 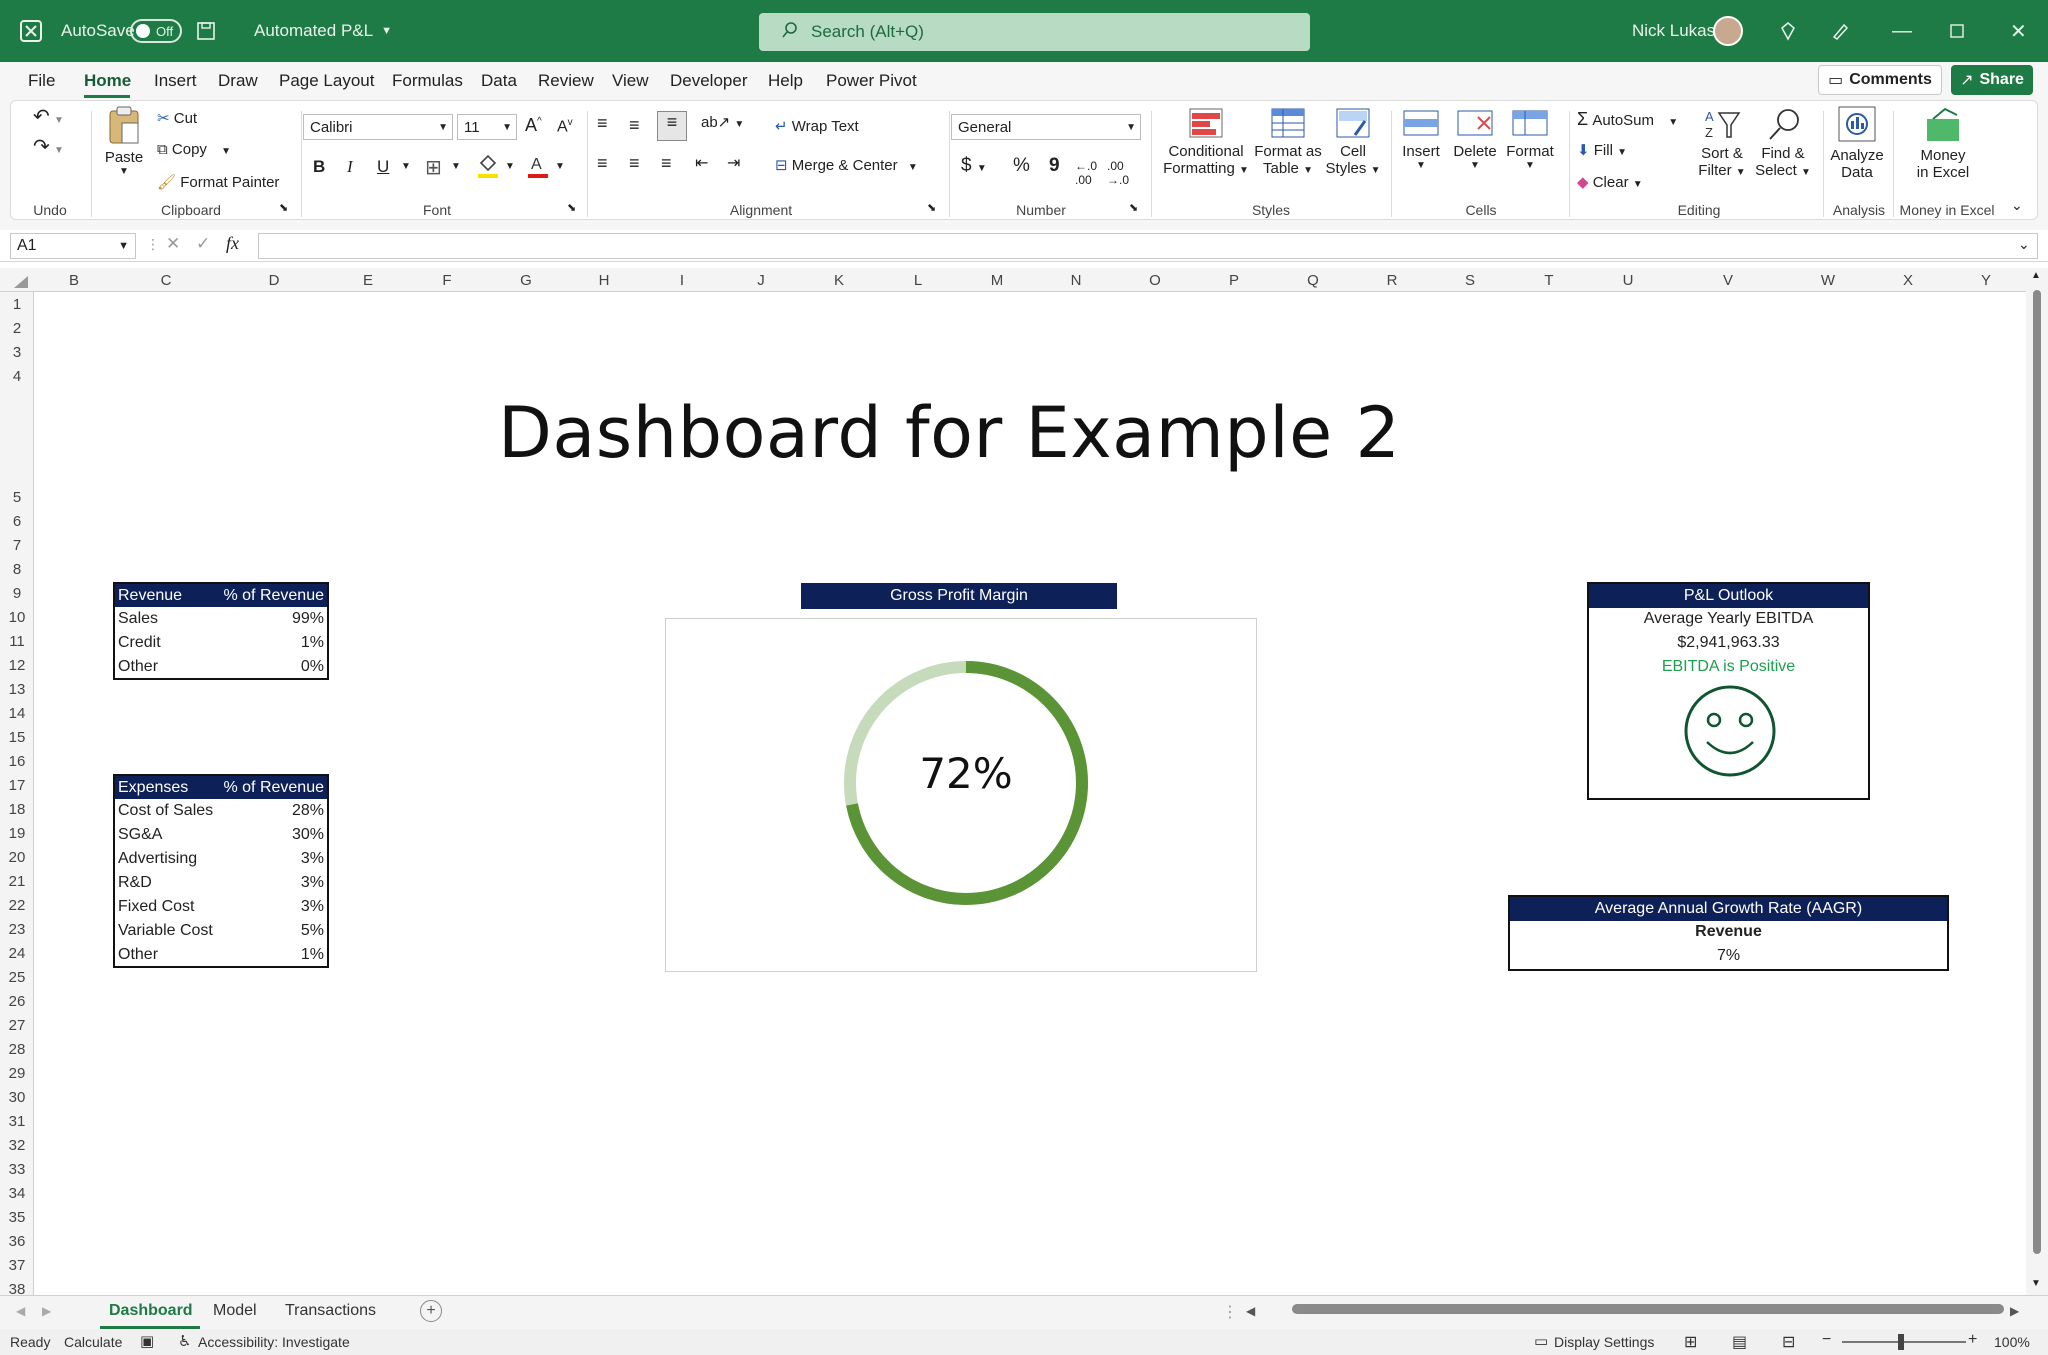 I want to click on table-cell: Other, so click(x=166, y=955).